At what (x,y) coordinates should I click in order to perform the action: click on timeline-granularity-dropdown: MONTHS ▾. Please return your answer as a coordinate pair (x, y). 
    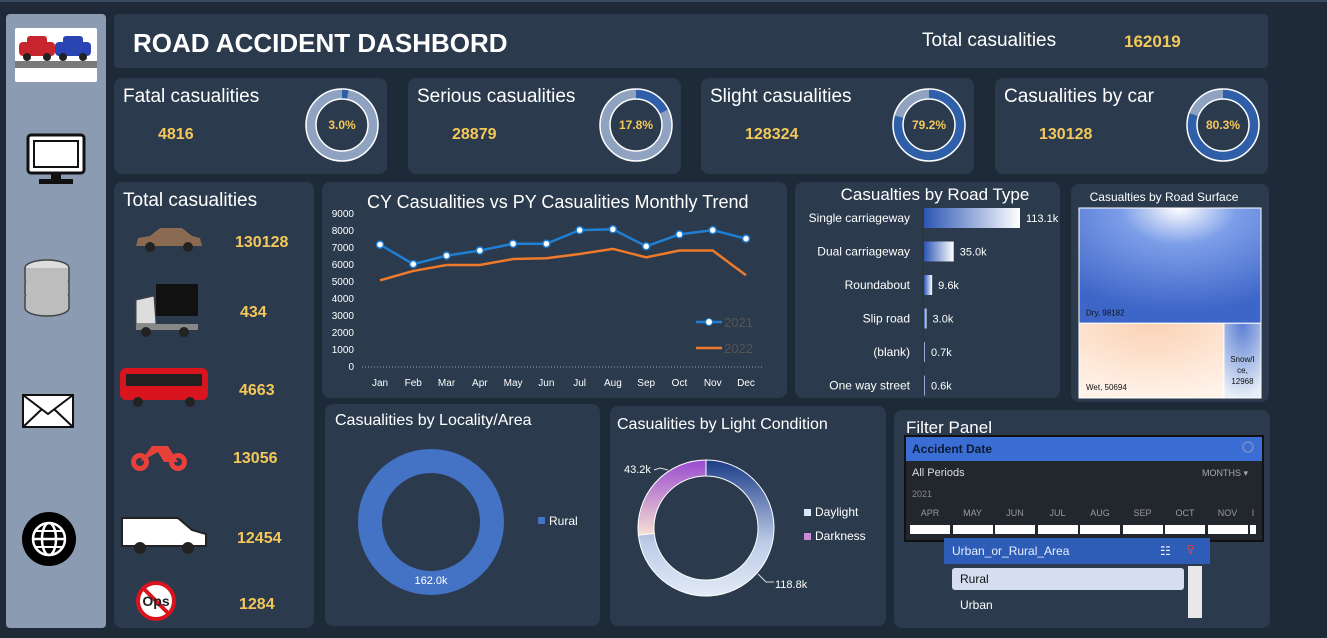
    Looking at the image, I should click on (1225, 473).